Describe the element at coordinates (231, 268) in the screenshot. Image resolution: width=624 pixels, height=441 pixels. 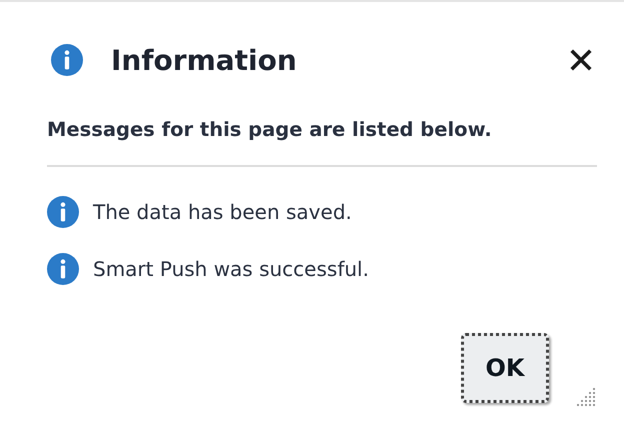
I see `message-text: Smart Push was successful.` at that location.